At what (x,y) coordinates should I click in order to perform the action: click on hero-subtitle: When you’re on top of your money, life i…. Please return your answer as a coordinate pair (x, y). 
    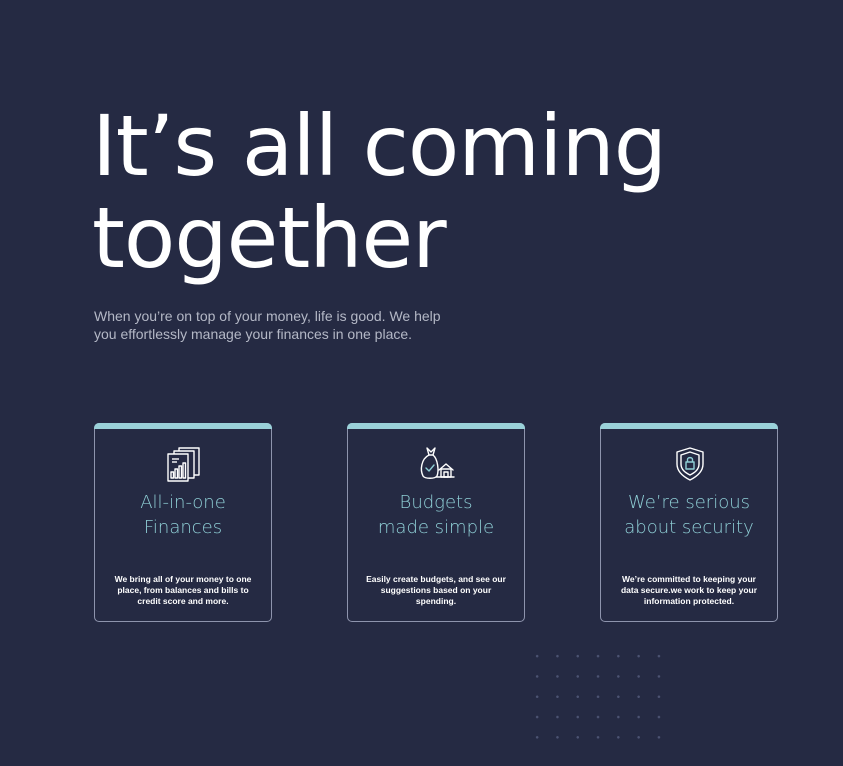
    Looking at the image, I should click on (267, 325).